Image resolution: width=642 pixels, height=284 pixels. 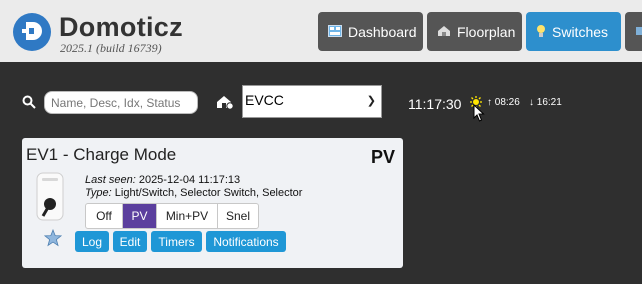 I want to click on device-status: PV, so click(x=382, y=157).